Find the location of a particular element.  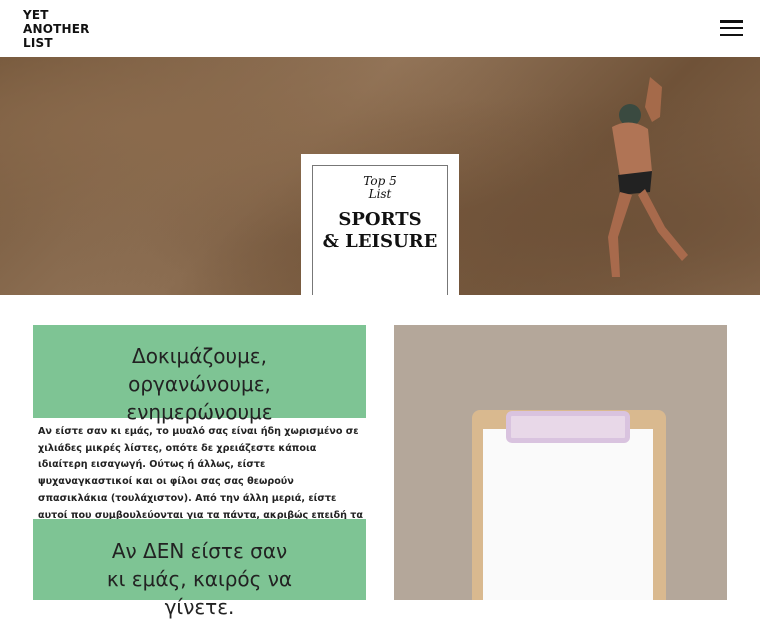

logo: YET ANOTHER LIST is located at coordinates (56, 29).